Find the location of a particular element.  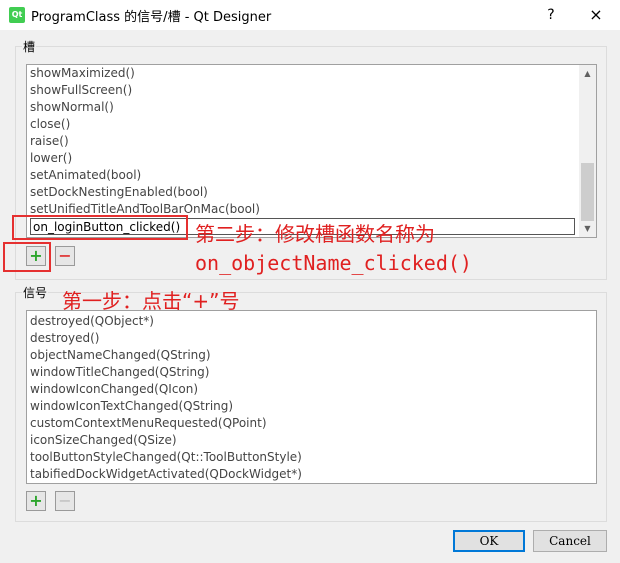

list-item: showFullScreen() is located at coordinates (311, 90).